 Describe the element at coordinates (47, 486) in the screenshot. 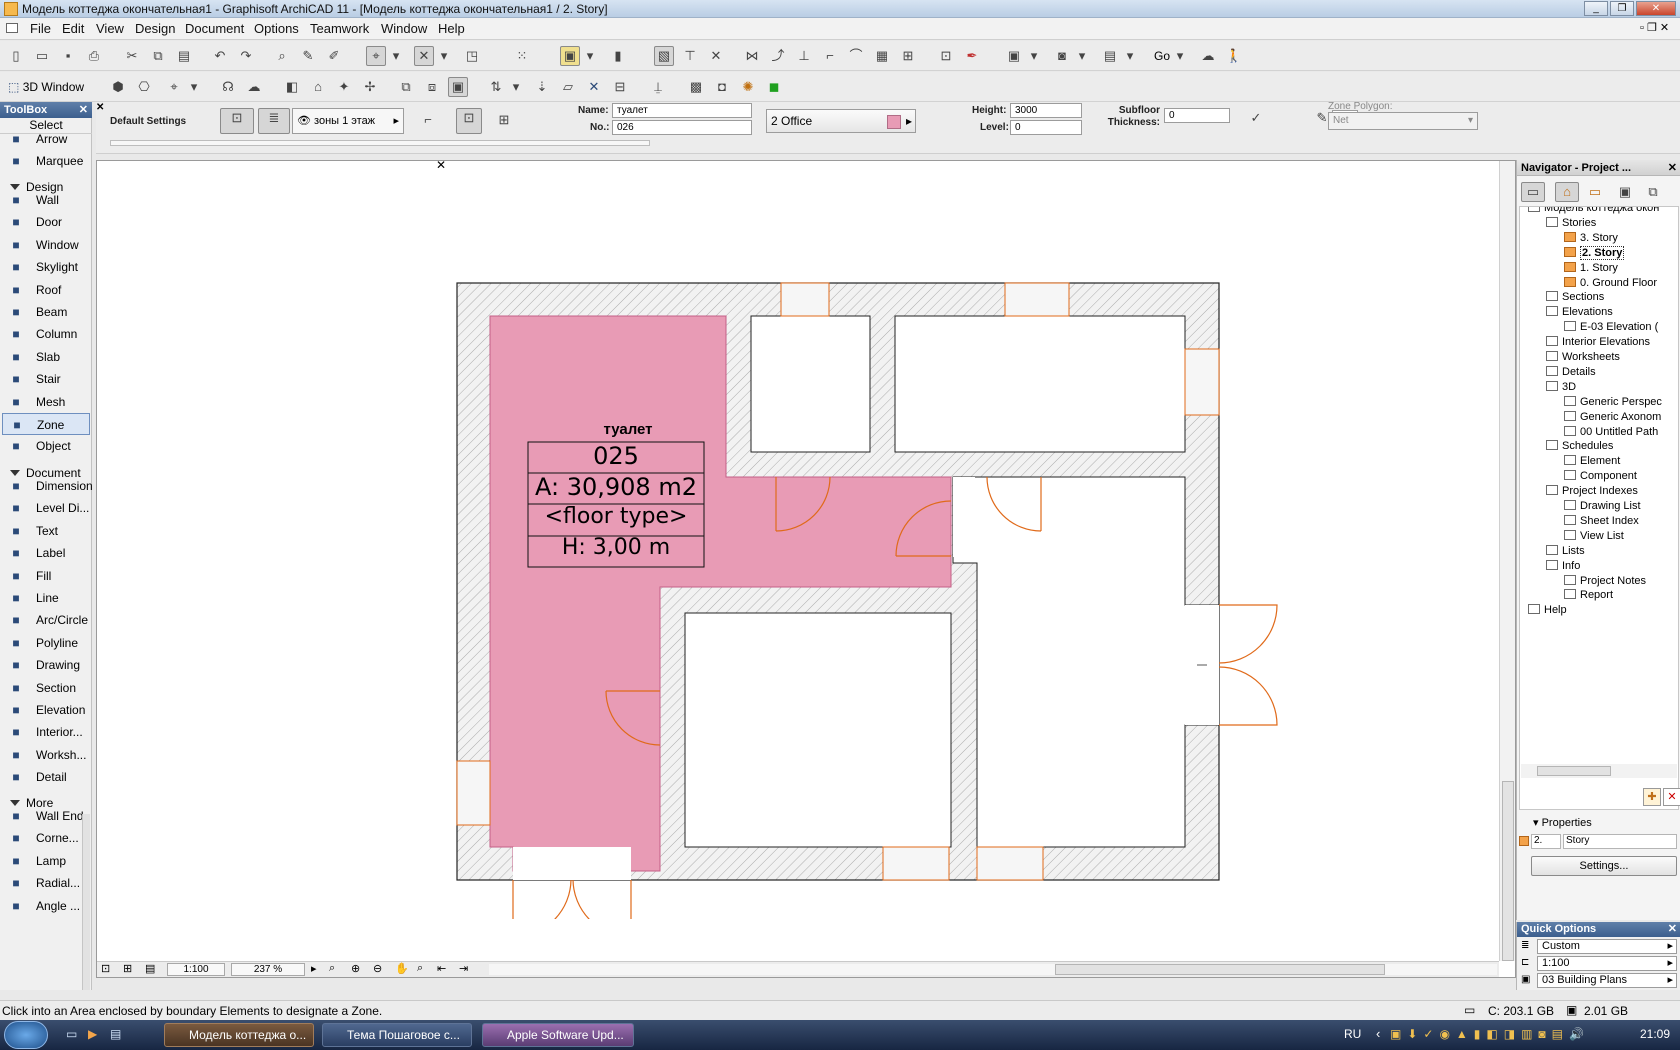

I see `tool-dimension: ■ Dimension` at that location.